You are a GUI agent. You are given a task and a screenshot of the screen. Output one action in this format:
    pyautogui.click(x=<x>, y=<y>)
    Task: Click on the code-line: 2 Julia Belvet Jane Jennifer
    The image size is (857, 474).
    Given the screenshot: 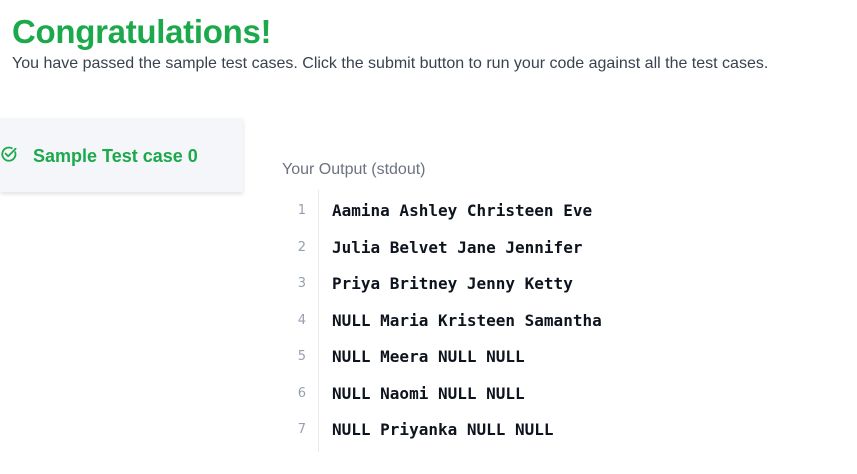 What is the action you would take?
    pyautogui.click(x=562, y=248)
    